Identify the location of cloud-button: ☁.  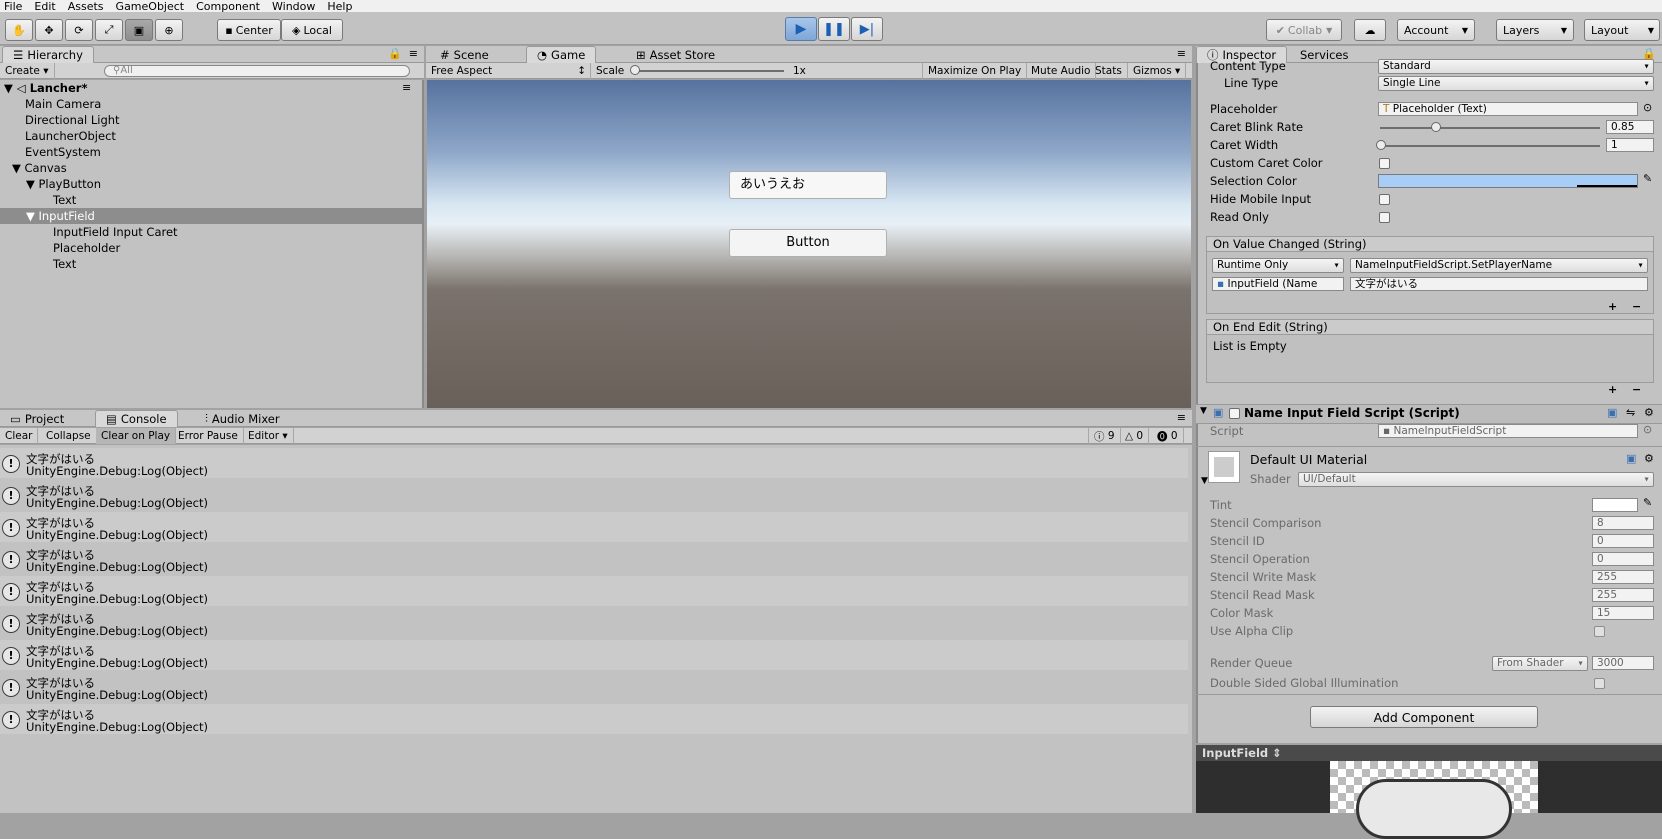
(1370, 30).